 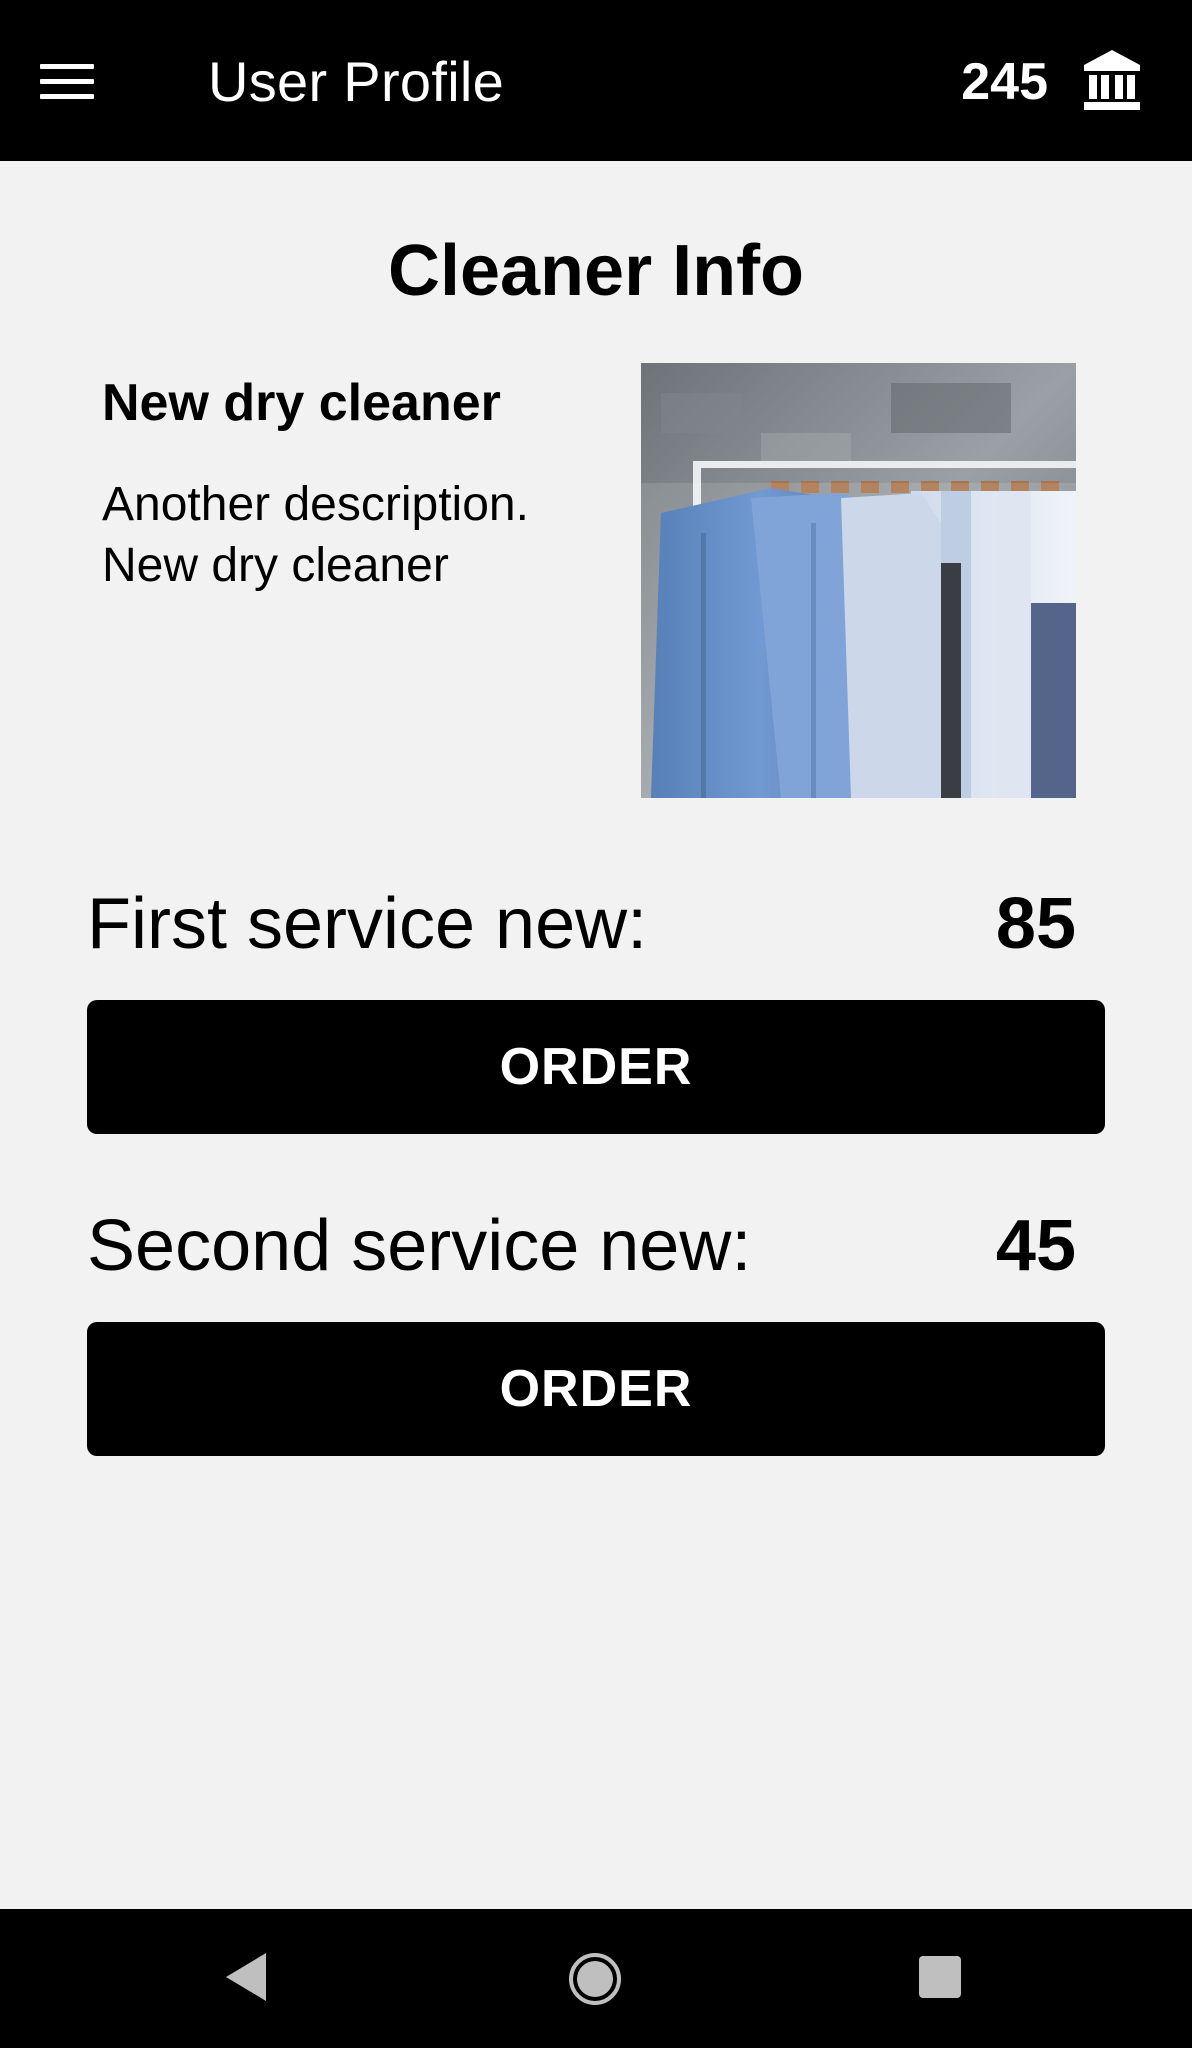 I want to click on bank-icon, so click(x=1112, y=80).